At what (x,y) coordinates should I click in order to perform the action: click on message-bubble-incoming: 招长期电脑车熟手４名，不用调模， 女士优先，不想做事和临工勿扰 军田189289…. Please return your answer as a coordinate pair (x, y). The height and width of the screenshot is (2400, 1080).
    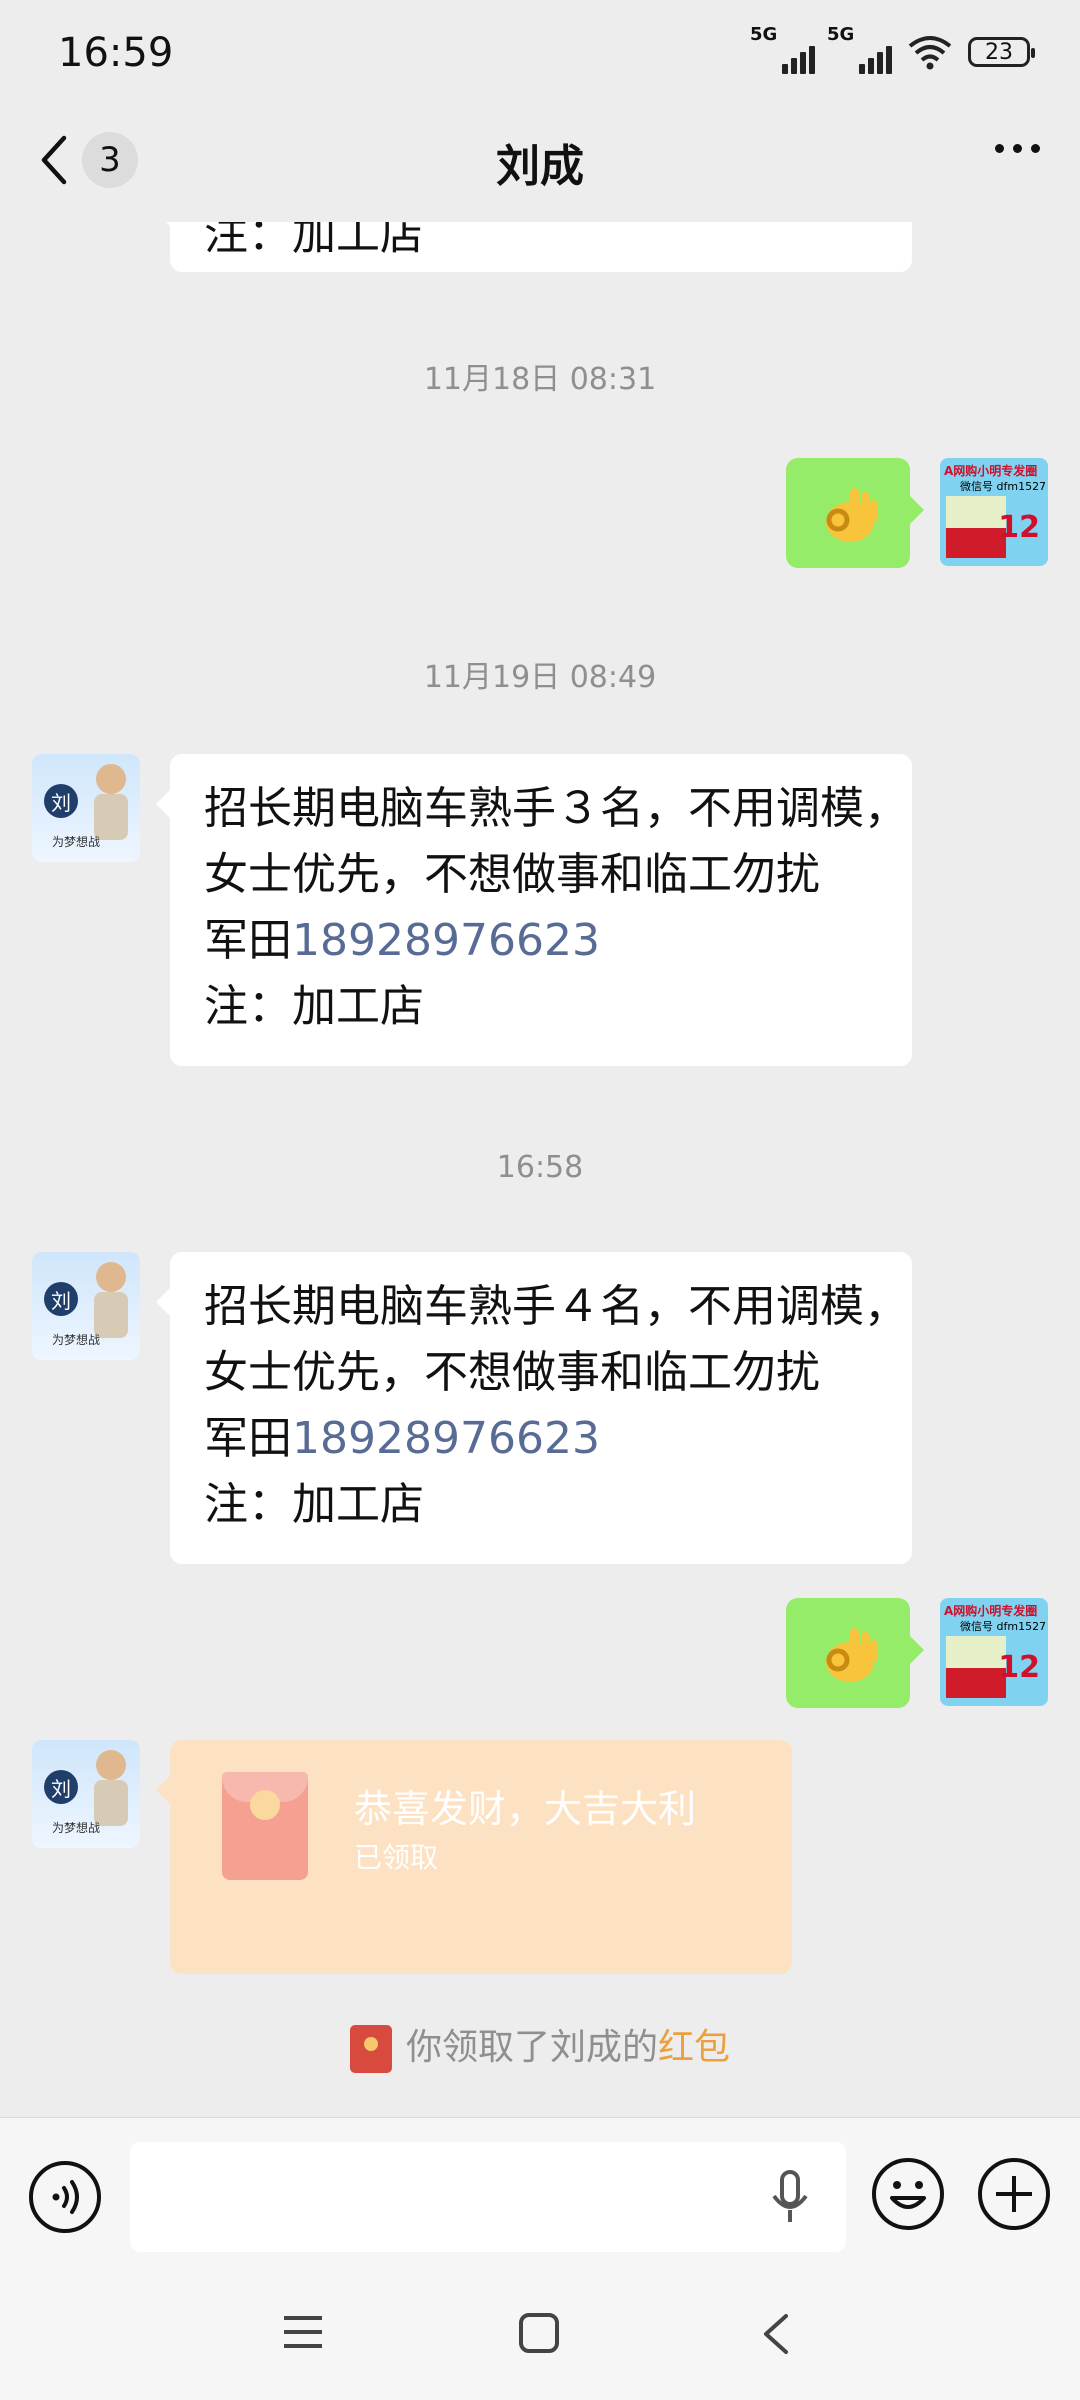
    Looking at the image, I should click on (534, 1408).